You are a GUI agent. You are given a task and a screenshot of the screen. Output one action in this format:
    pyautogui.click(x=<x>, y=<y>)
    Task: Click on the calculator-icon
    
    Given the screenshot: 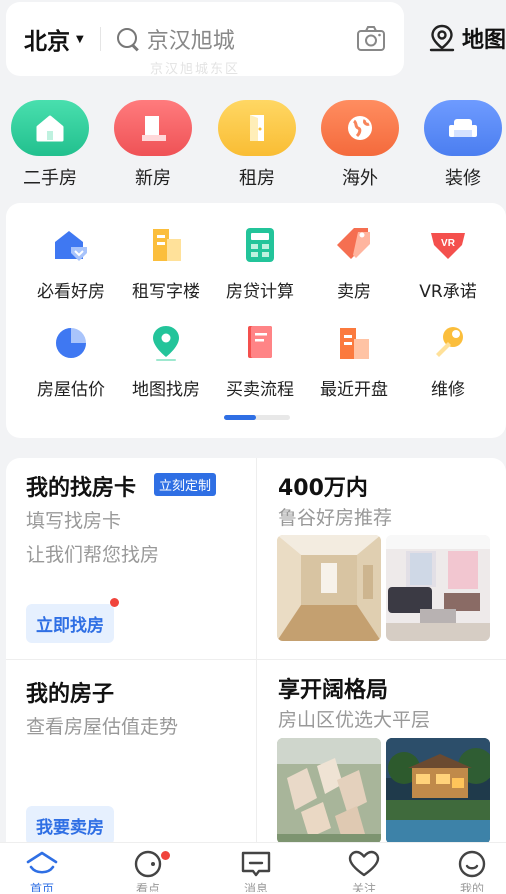 What is the action you would take?
    pyautogui.click(x=260, y=245)
    